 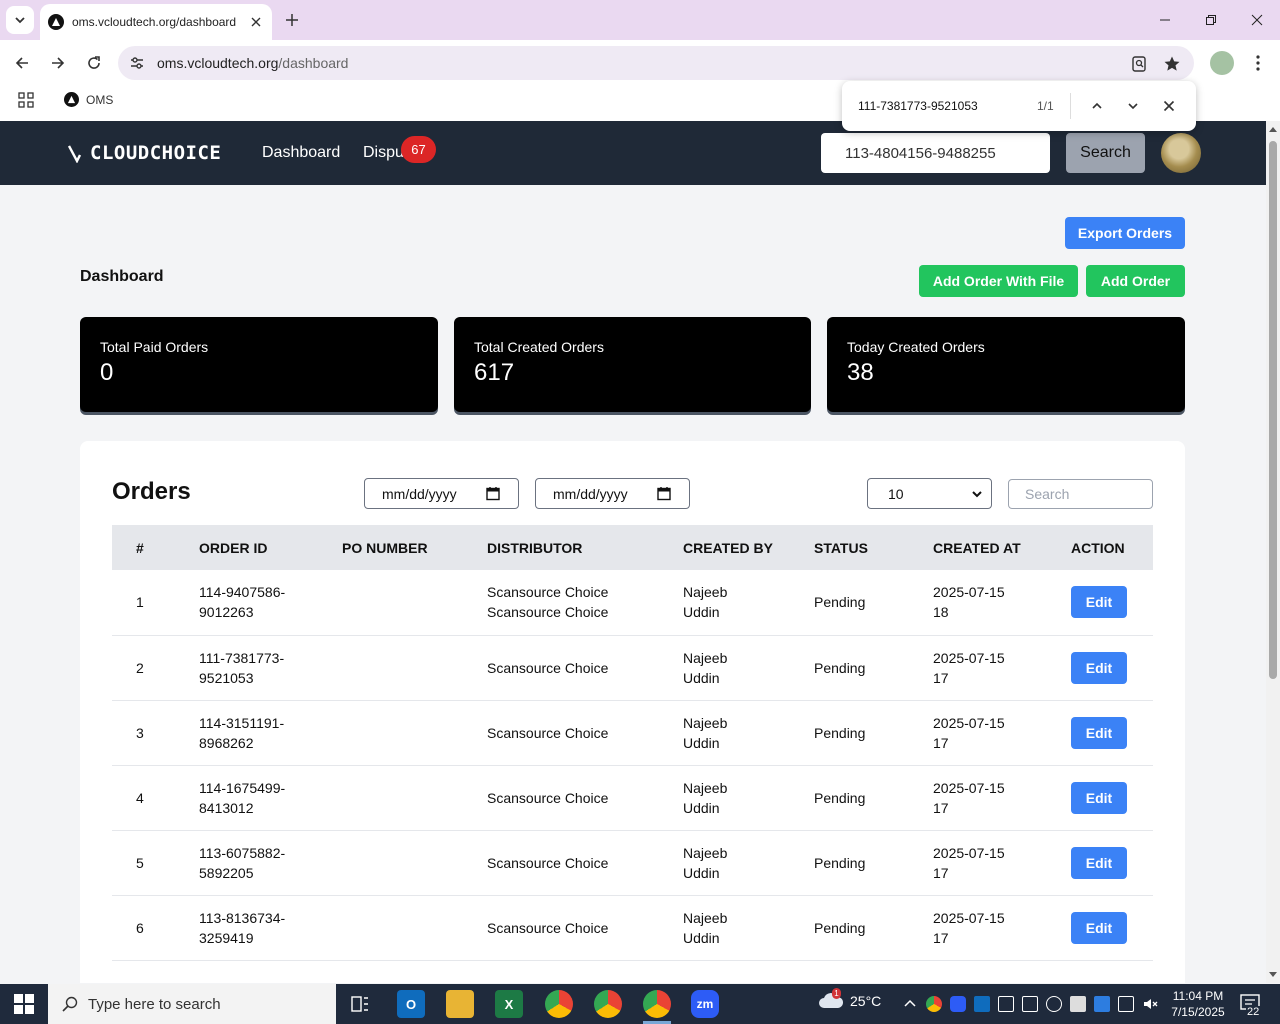 What do you see at coordinates (256, 22) in the screenshot?
I see `tab-close-icon` at bounding box center [256, 22].